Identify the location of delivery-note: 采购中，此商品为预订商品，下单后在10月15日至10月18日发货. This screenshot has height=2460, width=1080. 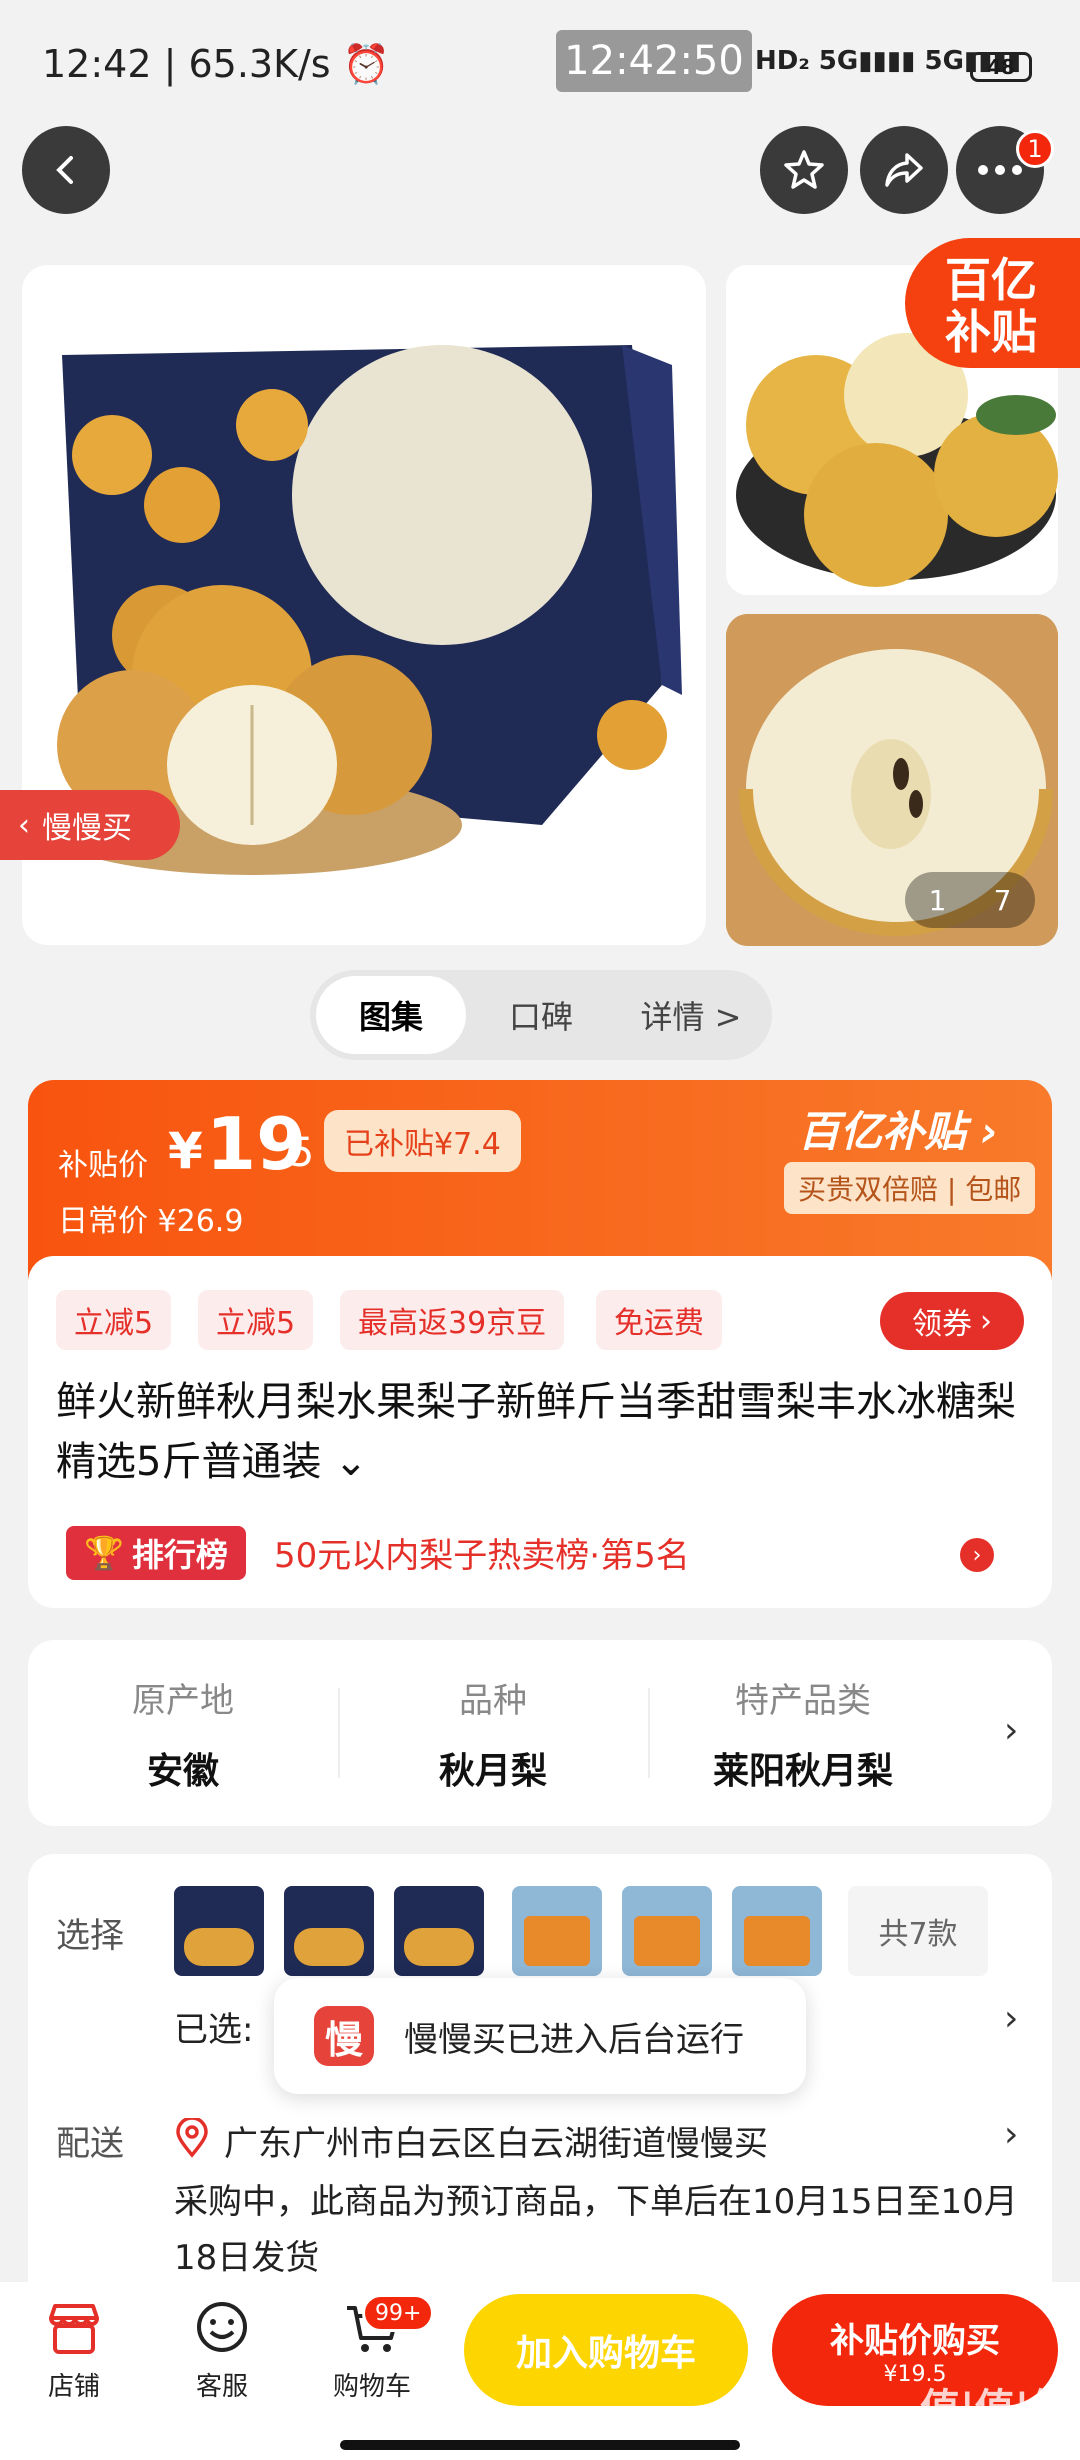
(596, 2230).